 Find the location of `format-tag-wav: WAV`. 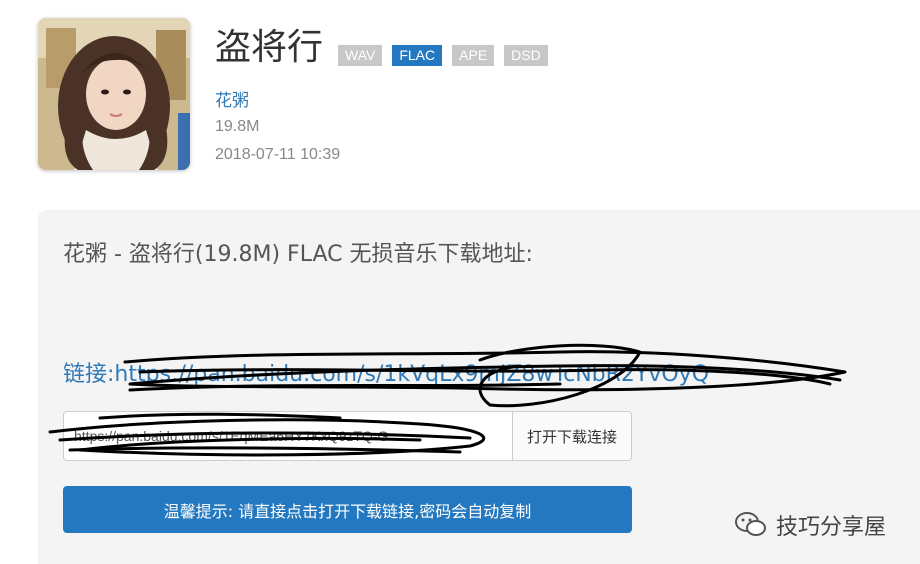

format-tag-wav: WAV is located at coordinates (360, 55).